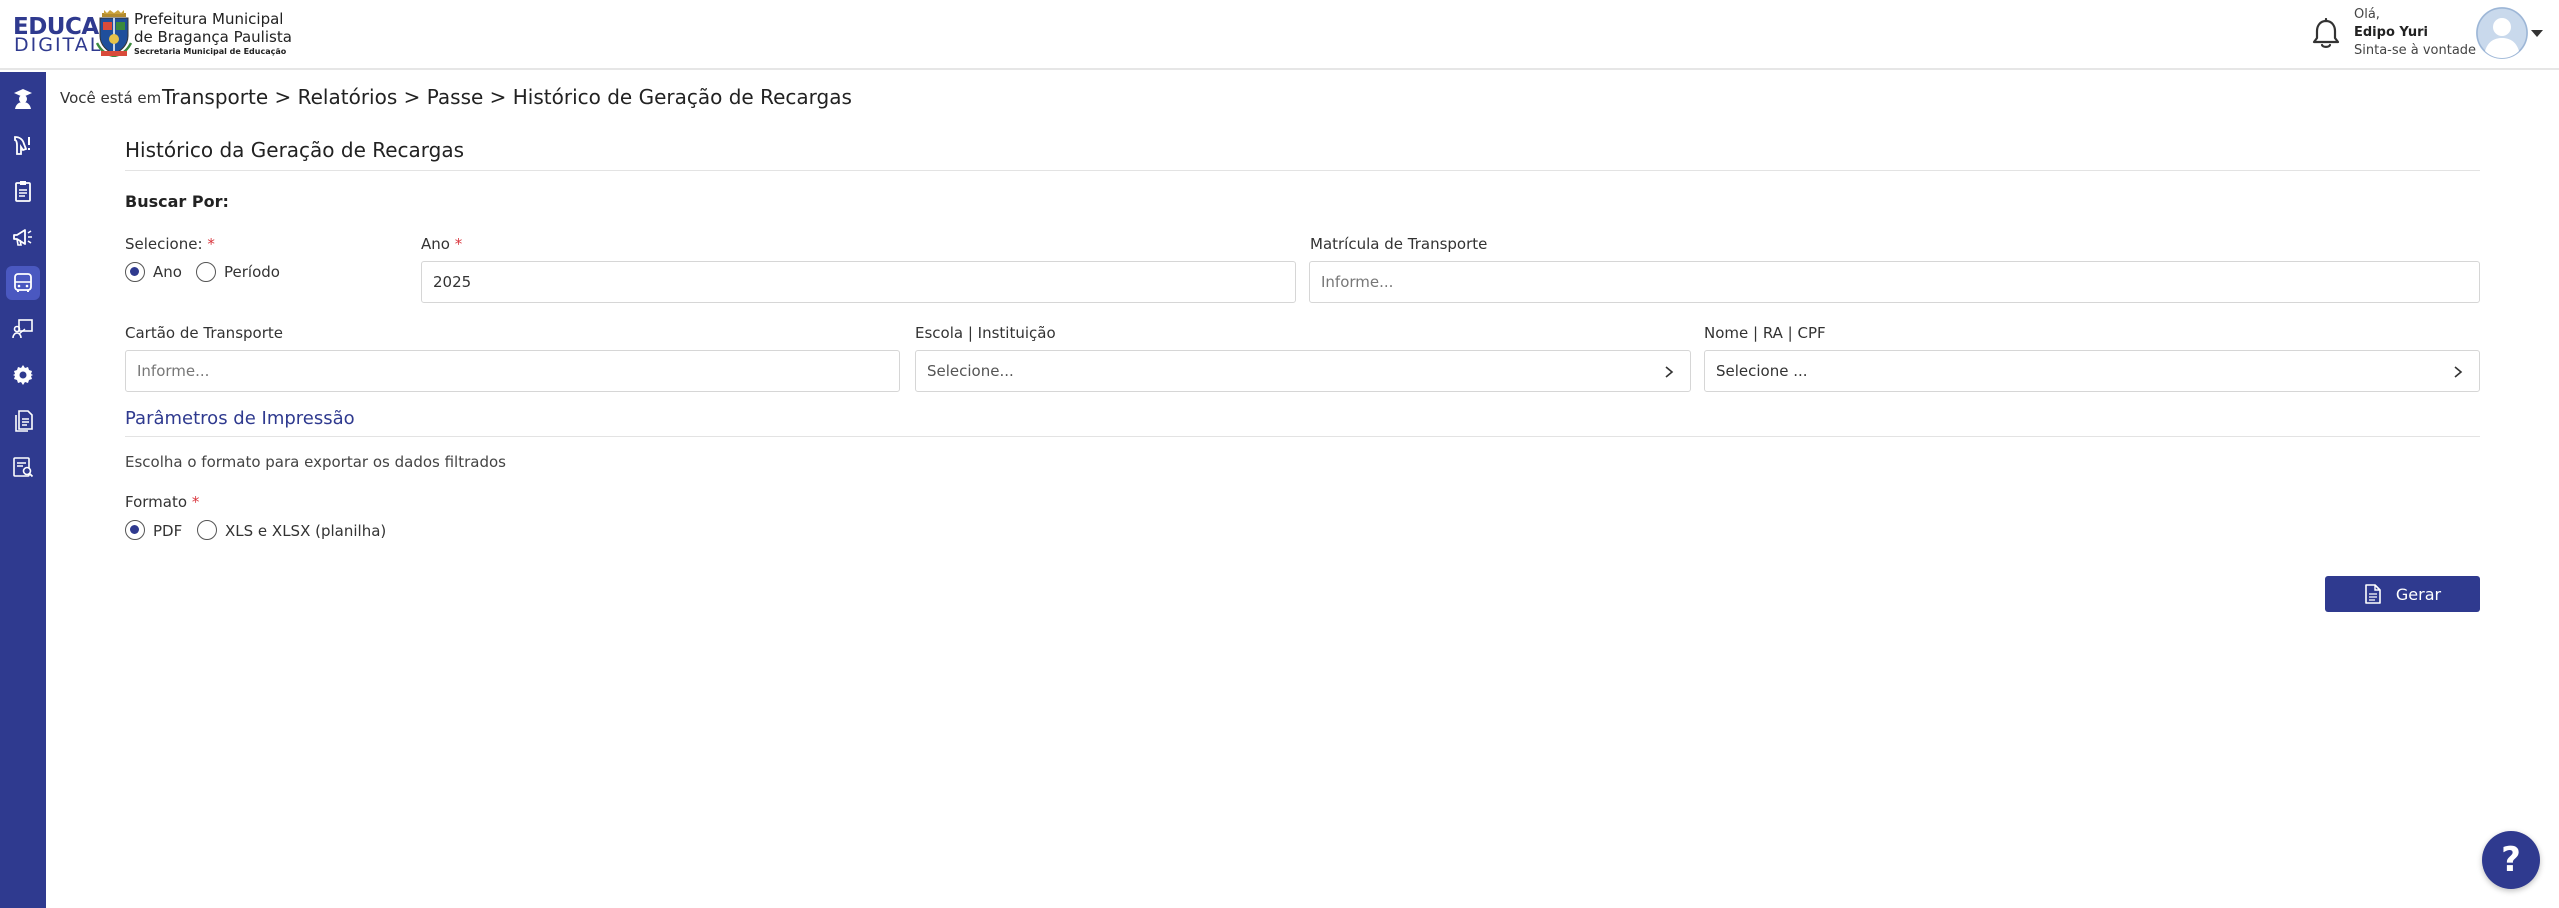 The image size is (2559, 908). I want to click on user-silhouette-icon, so click(2502, 33).